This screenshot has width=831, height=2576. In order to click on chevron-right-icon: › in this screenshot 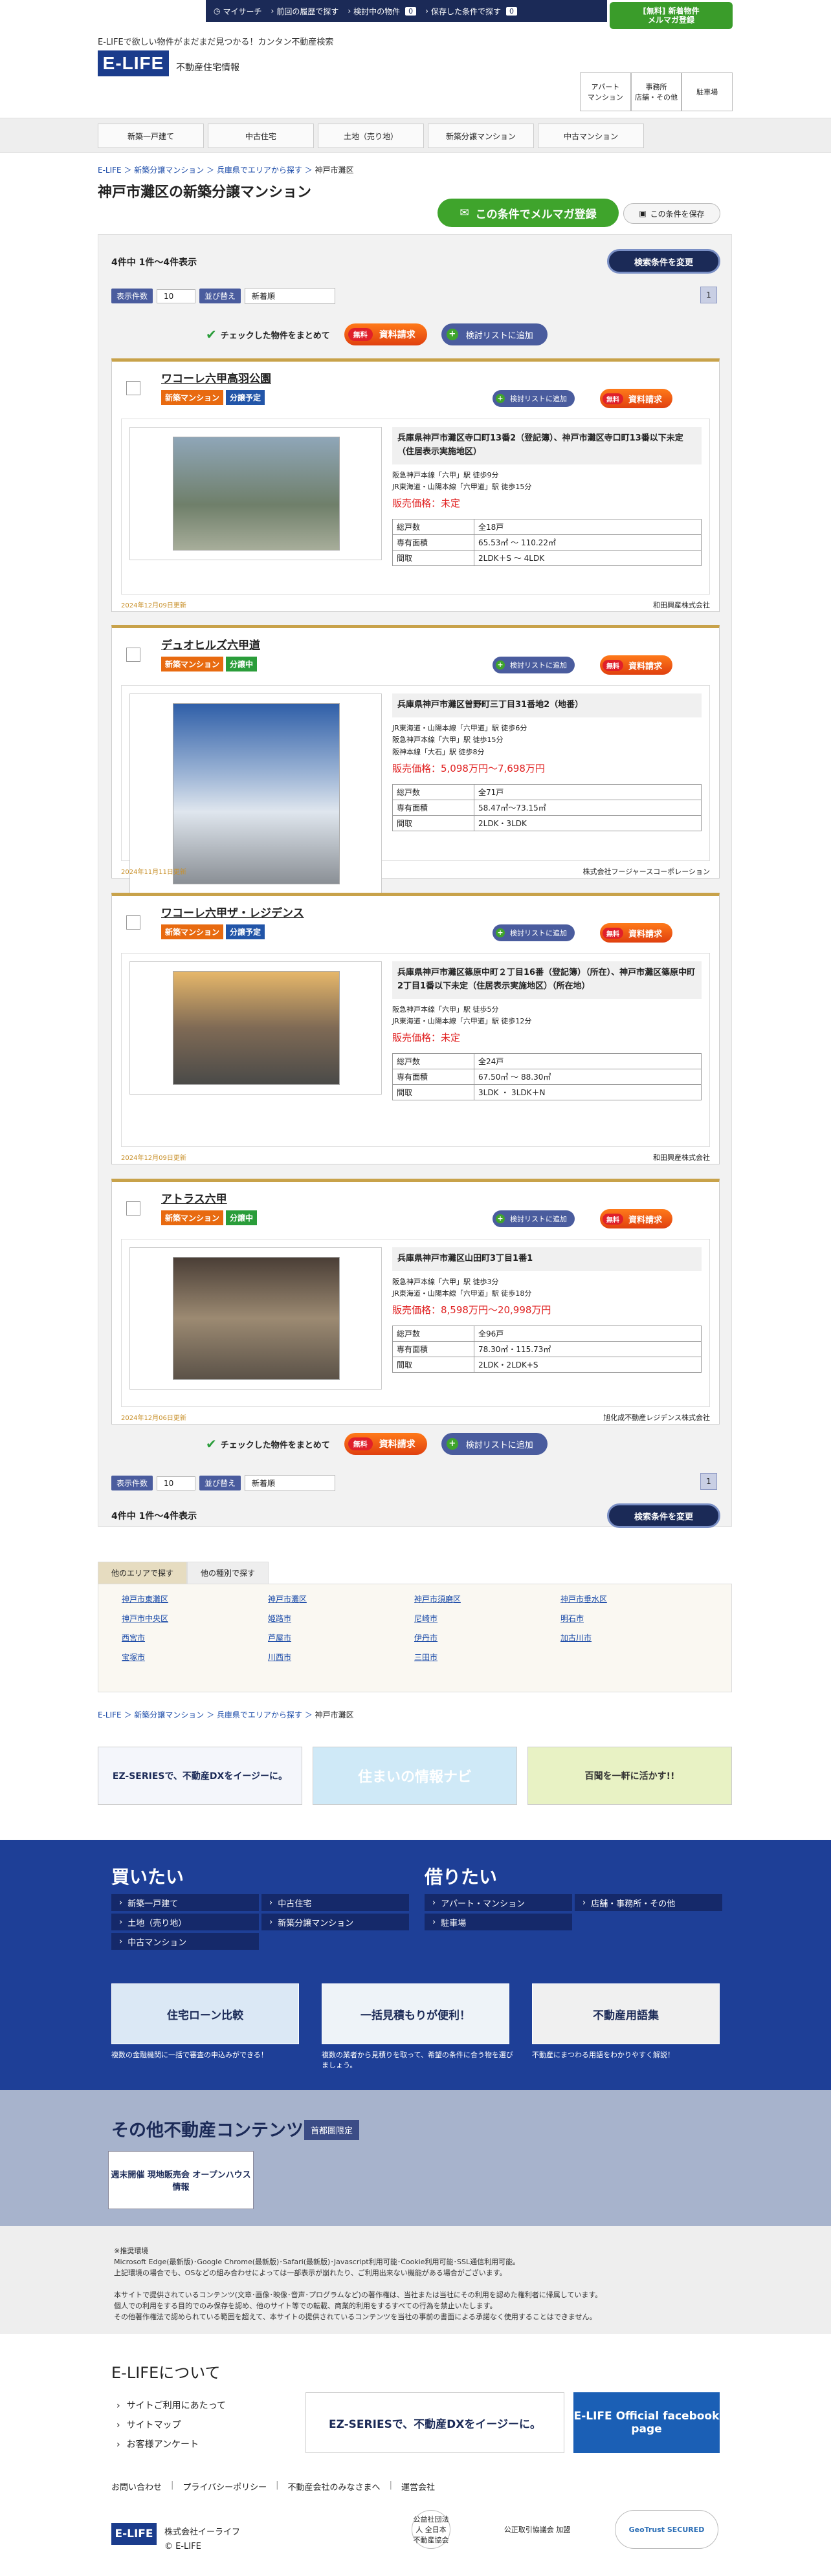, I will do `click(272, 11)`.